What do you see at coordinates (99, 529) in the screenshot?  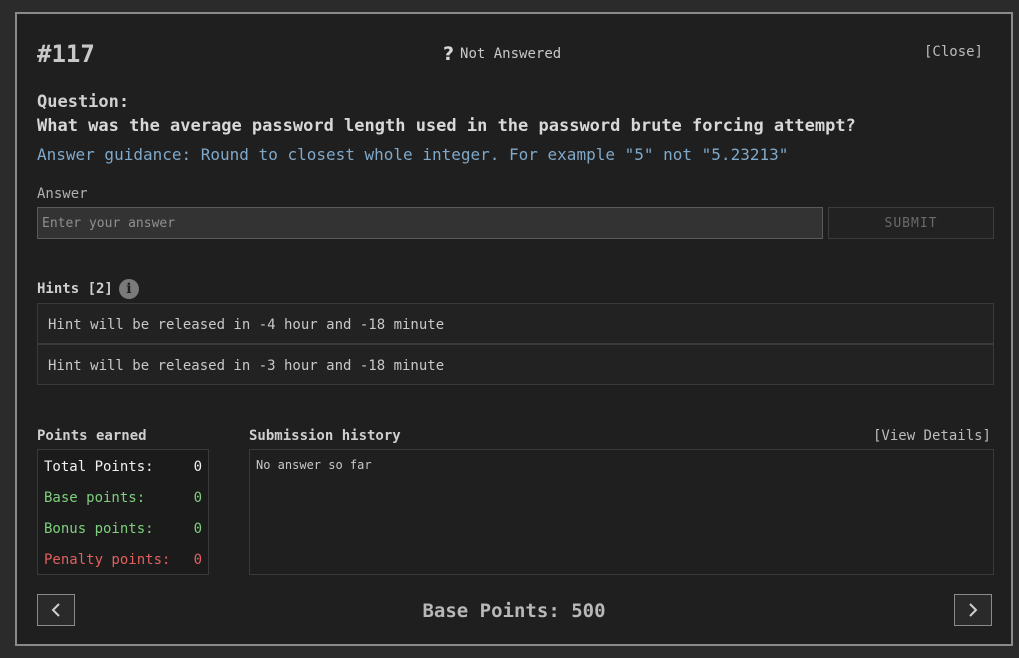 I see `bonus-points-label: Bonus points:` at bounding box center [99, 529].